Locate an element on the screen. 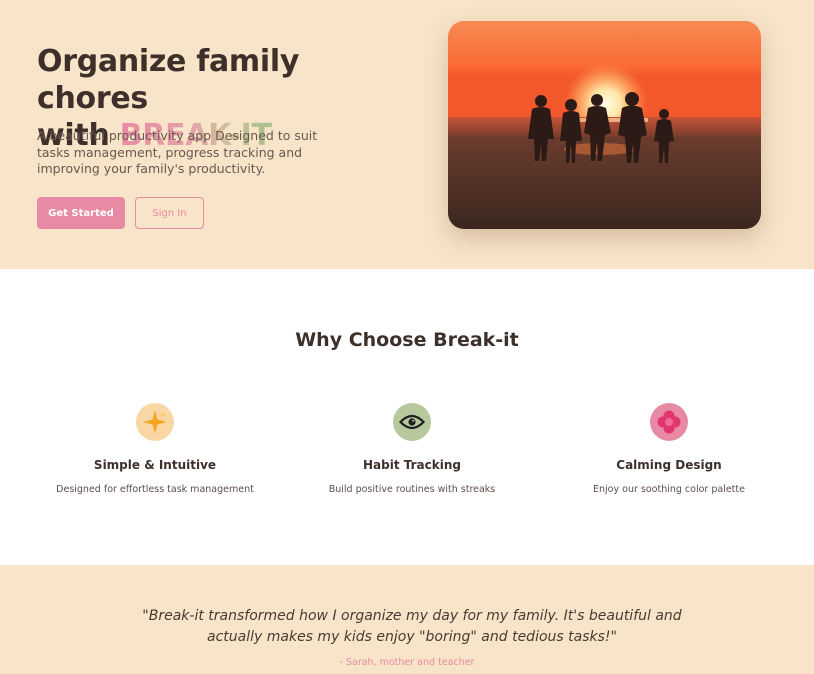 Image resolution: width=814 pixels, height=674 pixels. feature-description: Build positive routines with streaks is located at coordinates (412, 489).